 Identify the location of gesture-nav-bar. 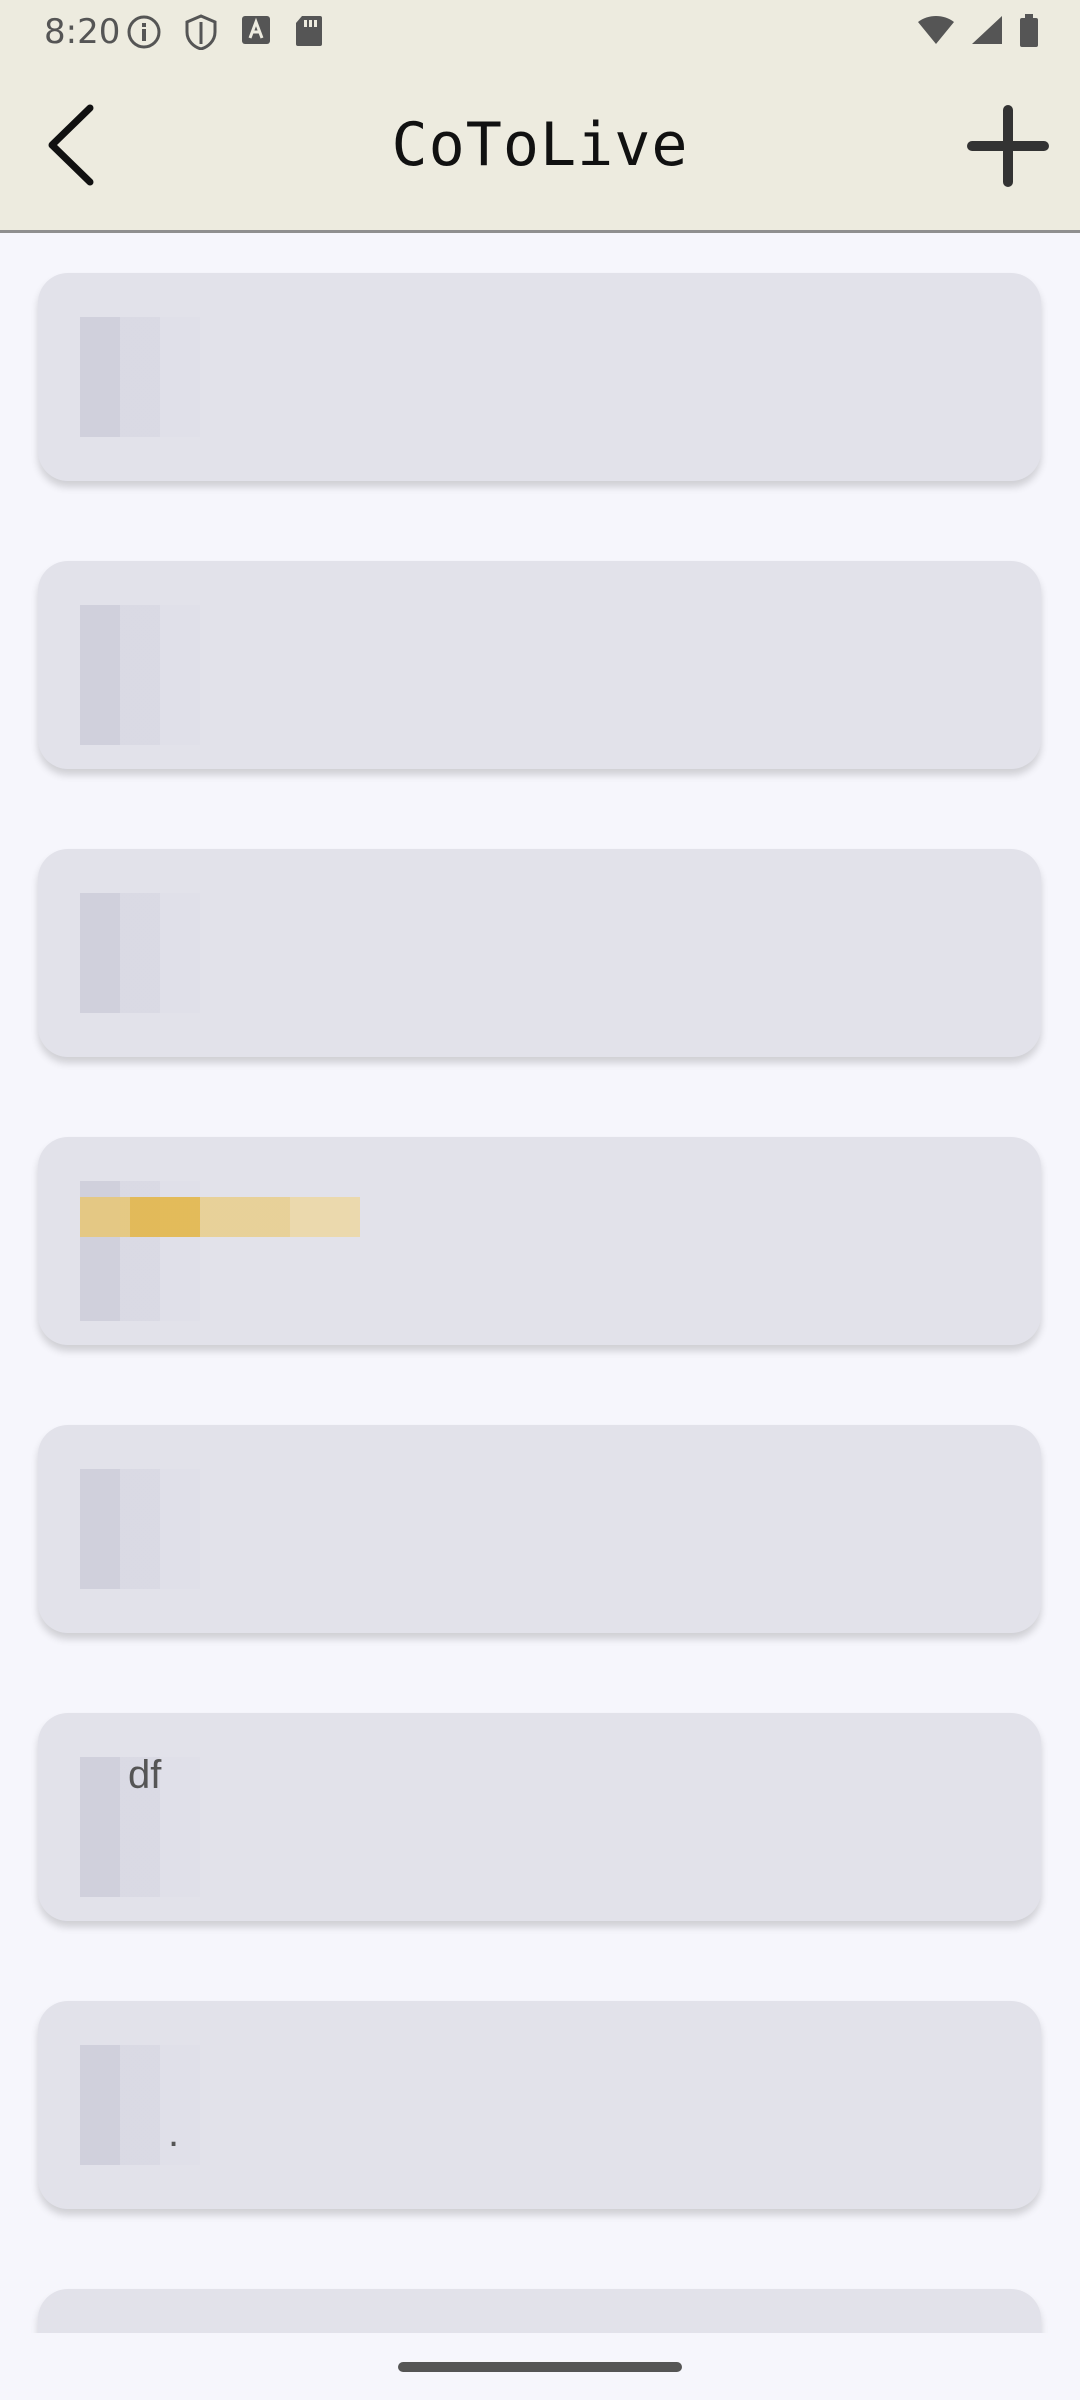
(540, 2367).